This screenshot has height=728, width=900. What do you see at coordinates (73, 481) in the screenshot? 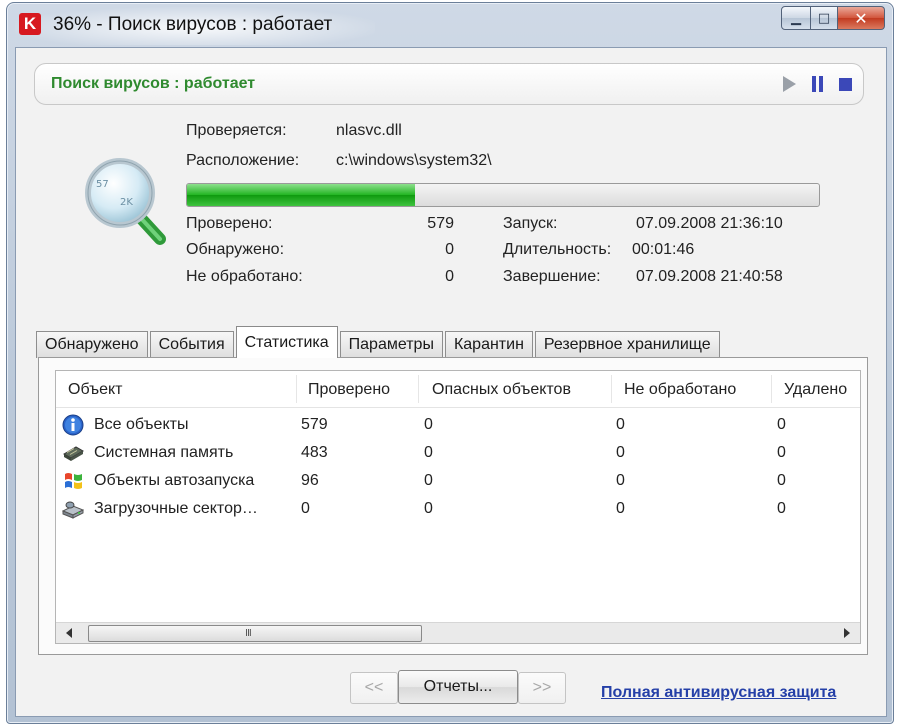
I see `windows-logo-icon` at bounding box center [73, 481].